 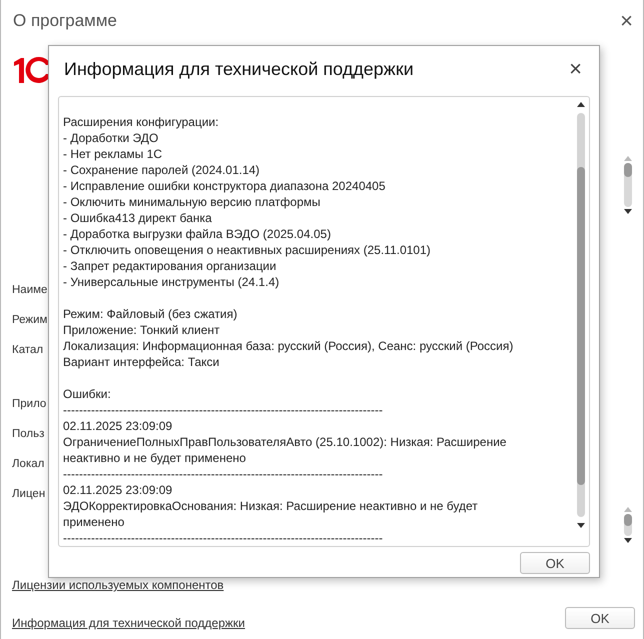 I want to click on dialog-title: Информация для технической поддержки, so click(x=239, y=69).